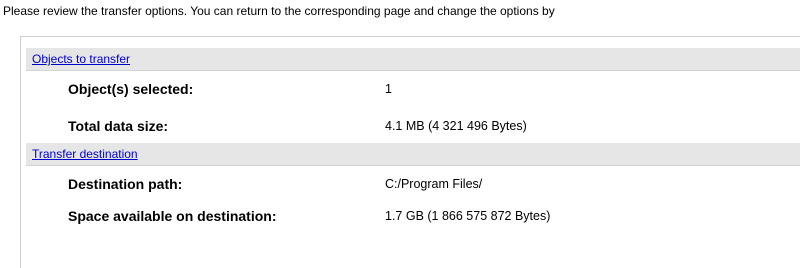  I want to click on summary-row-objects-selected: Object(s) selected: 1, so click(390, 89).